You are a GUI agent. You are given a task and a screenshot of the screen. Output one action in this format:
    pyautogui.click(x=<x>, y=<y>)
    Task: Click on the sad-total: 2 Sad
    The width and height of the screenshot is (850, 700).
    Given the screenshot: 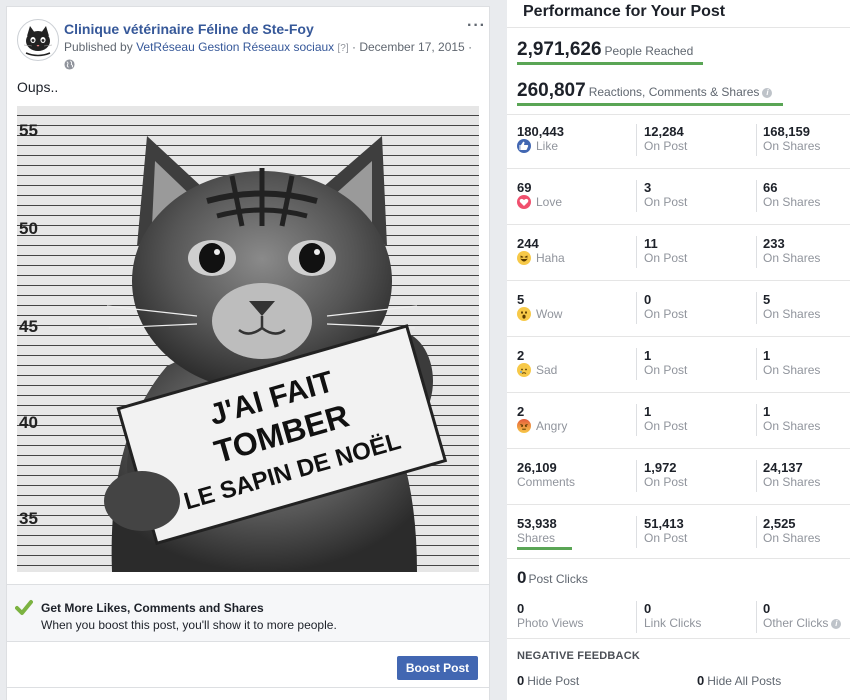 What is the action you would take?
    pyautogui.click(x=537, y=363)
    